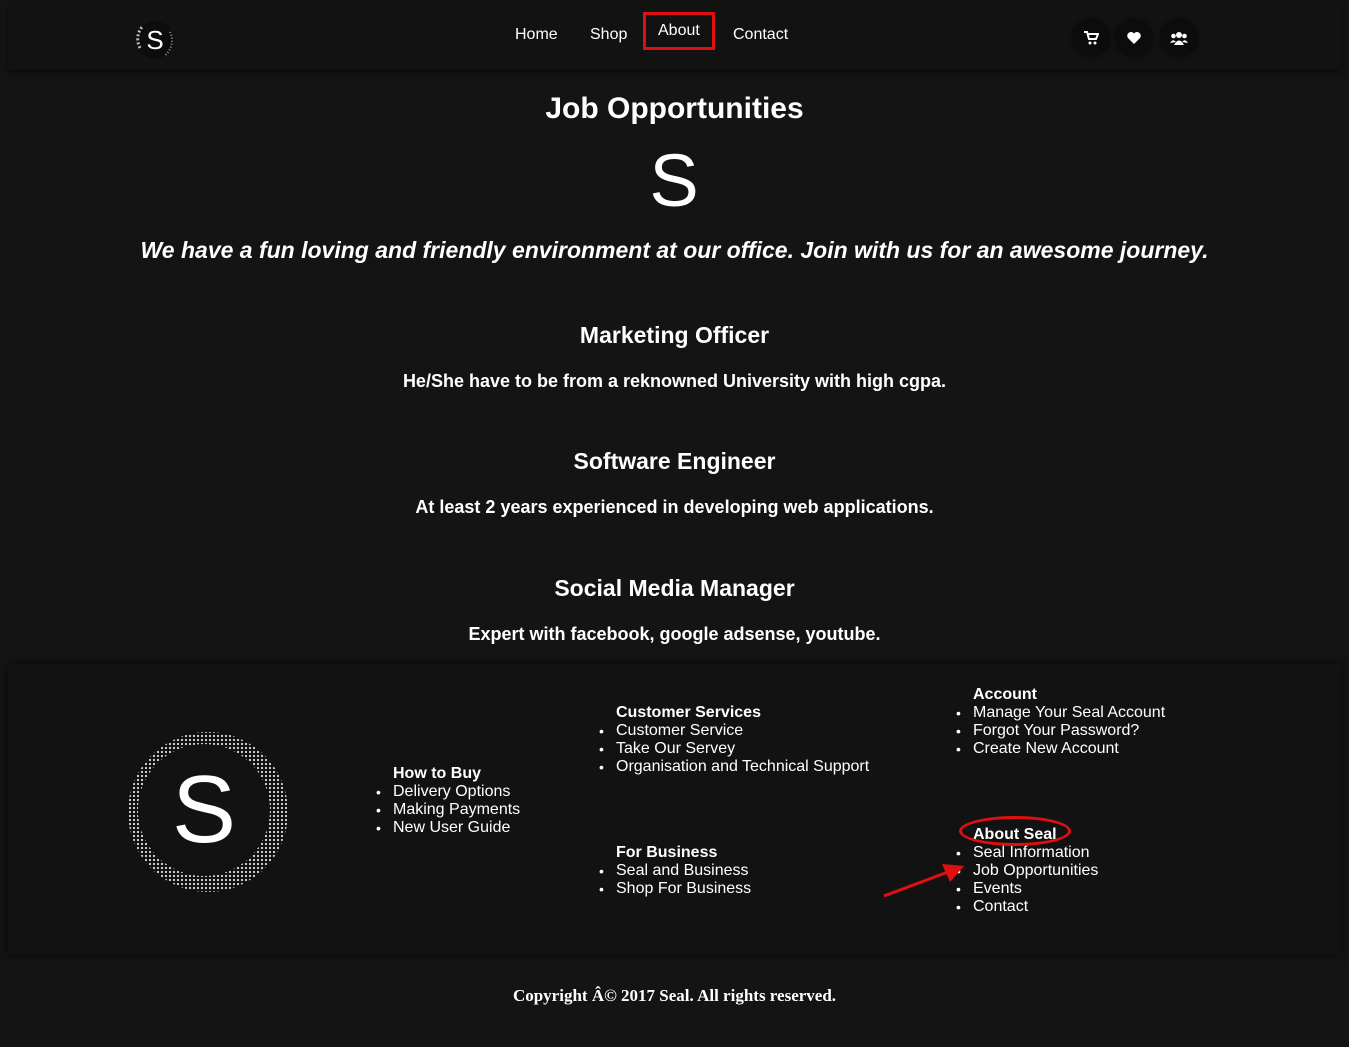 The width and height of the screenshot is (1349, 1047). What do you see at coordinates (448, 828) in the screenshot?
I see `footer-link: New User Guide` at bounding box center [448, 828].